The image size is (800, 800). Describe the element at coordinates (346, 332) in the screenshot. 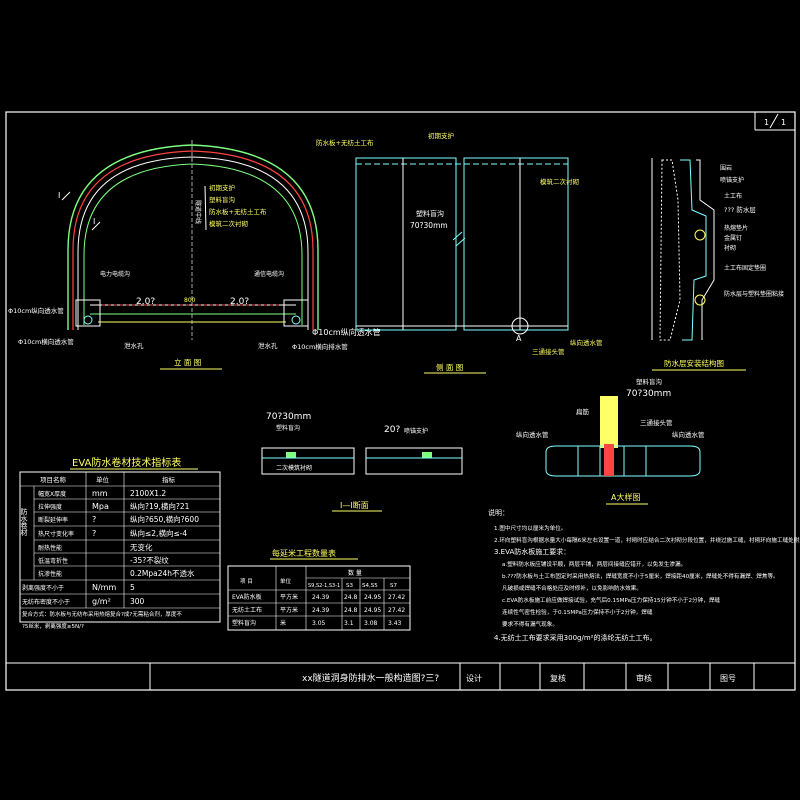

I see `pipe-right-label: Φ10cm纵向透水管` at that location.